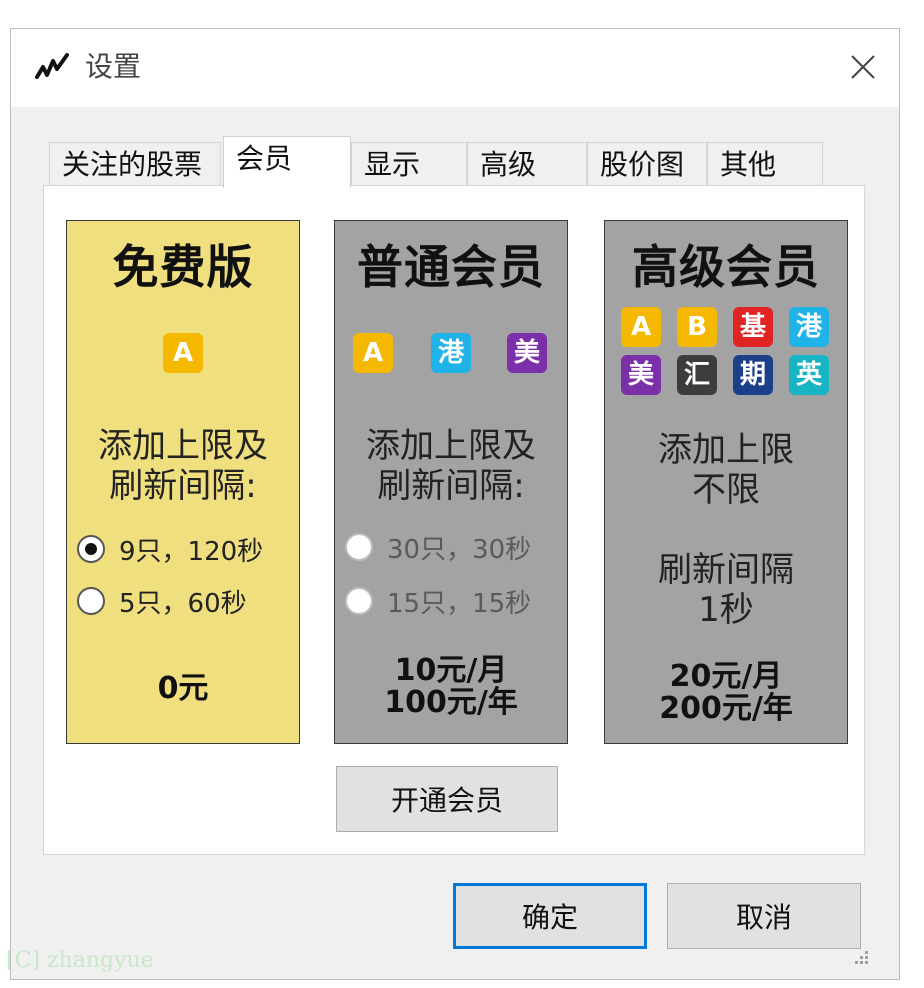 This screenshot has height=988, width=924. What do you see at coordinates (447, 799) in the screenshot?
I see `activate-membership-button: 开通会员` at bounding box center [447, 799].